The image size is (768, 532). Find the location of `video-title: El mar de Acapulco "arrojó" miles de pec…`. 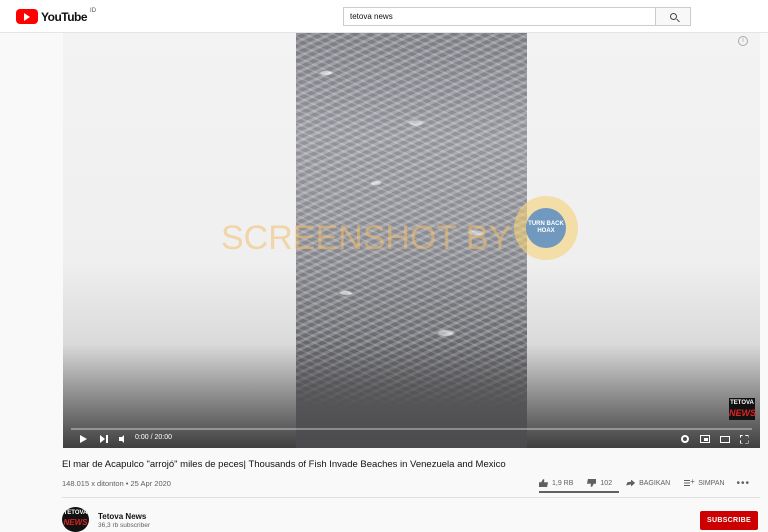

video-title: El mar de Acapulco "arrojó" miles de pec… is located at coordinates (284, 464).